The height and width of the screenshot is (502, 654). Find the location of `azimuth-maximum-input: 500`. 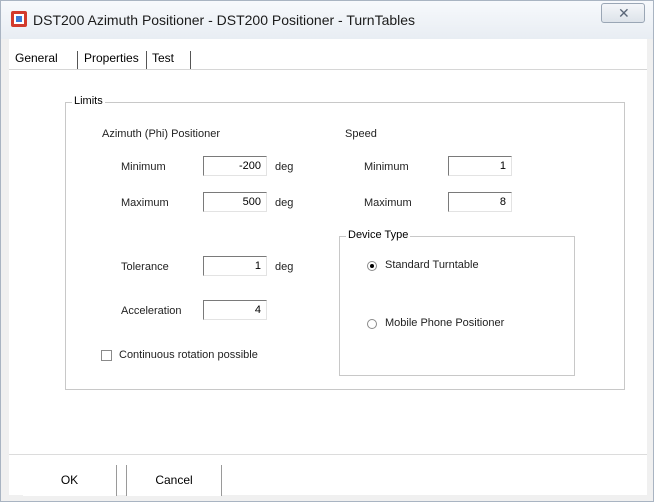

azimuth-maximum-input: 500 is located at coordinates (235, 202).